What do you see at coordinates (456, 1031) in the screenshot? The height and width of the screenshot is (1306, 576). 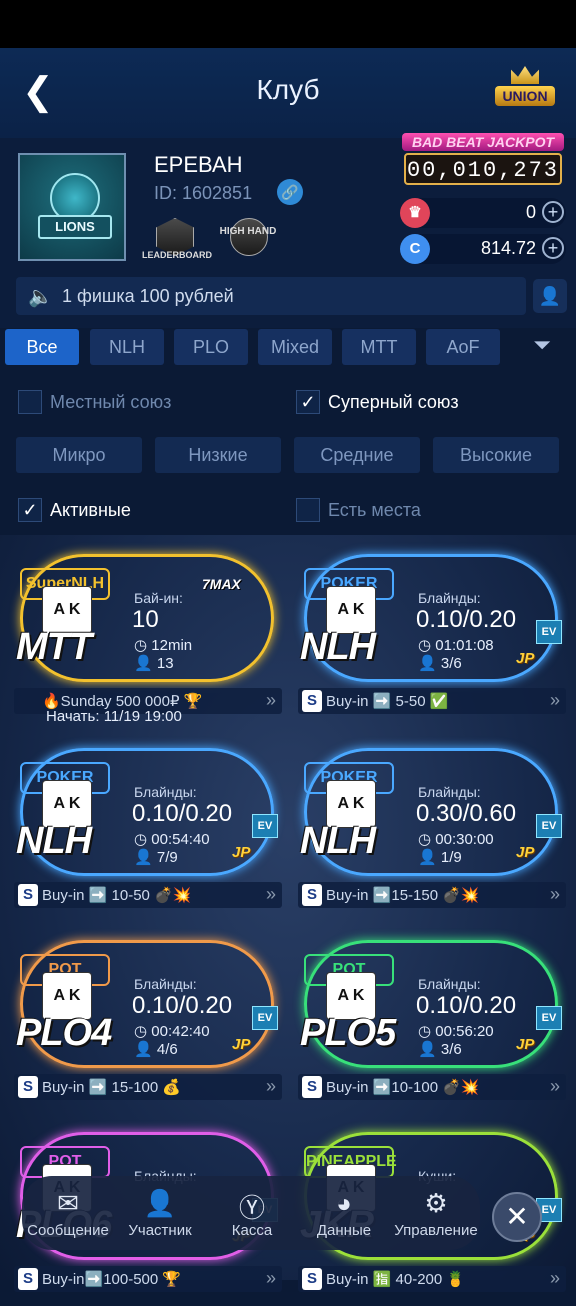 I see `game-time: ◷ 00:56:20` at bounding box center [456, 1031].